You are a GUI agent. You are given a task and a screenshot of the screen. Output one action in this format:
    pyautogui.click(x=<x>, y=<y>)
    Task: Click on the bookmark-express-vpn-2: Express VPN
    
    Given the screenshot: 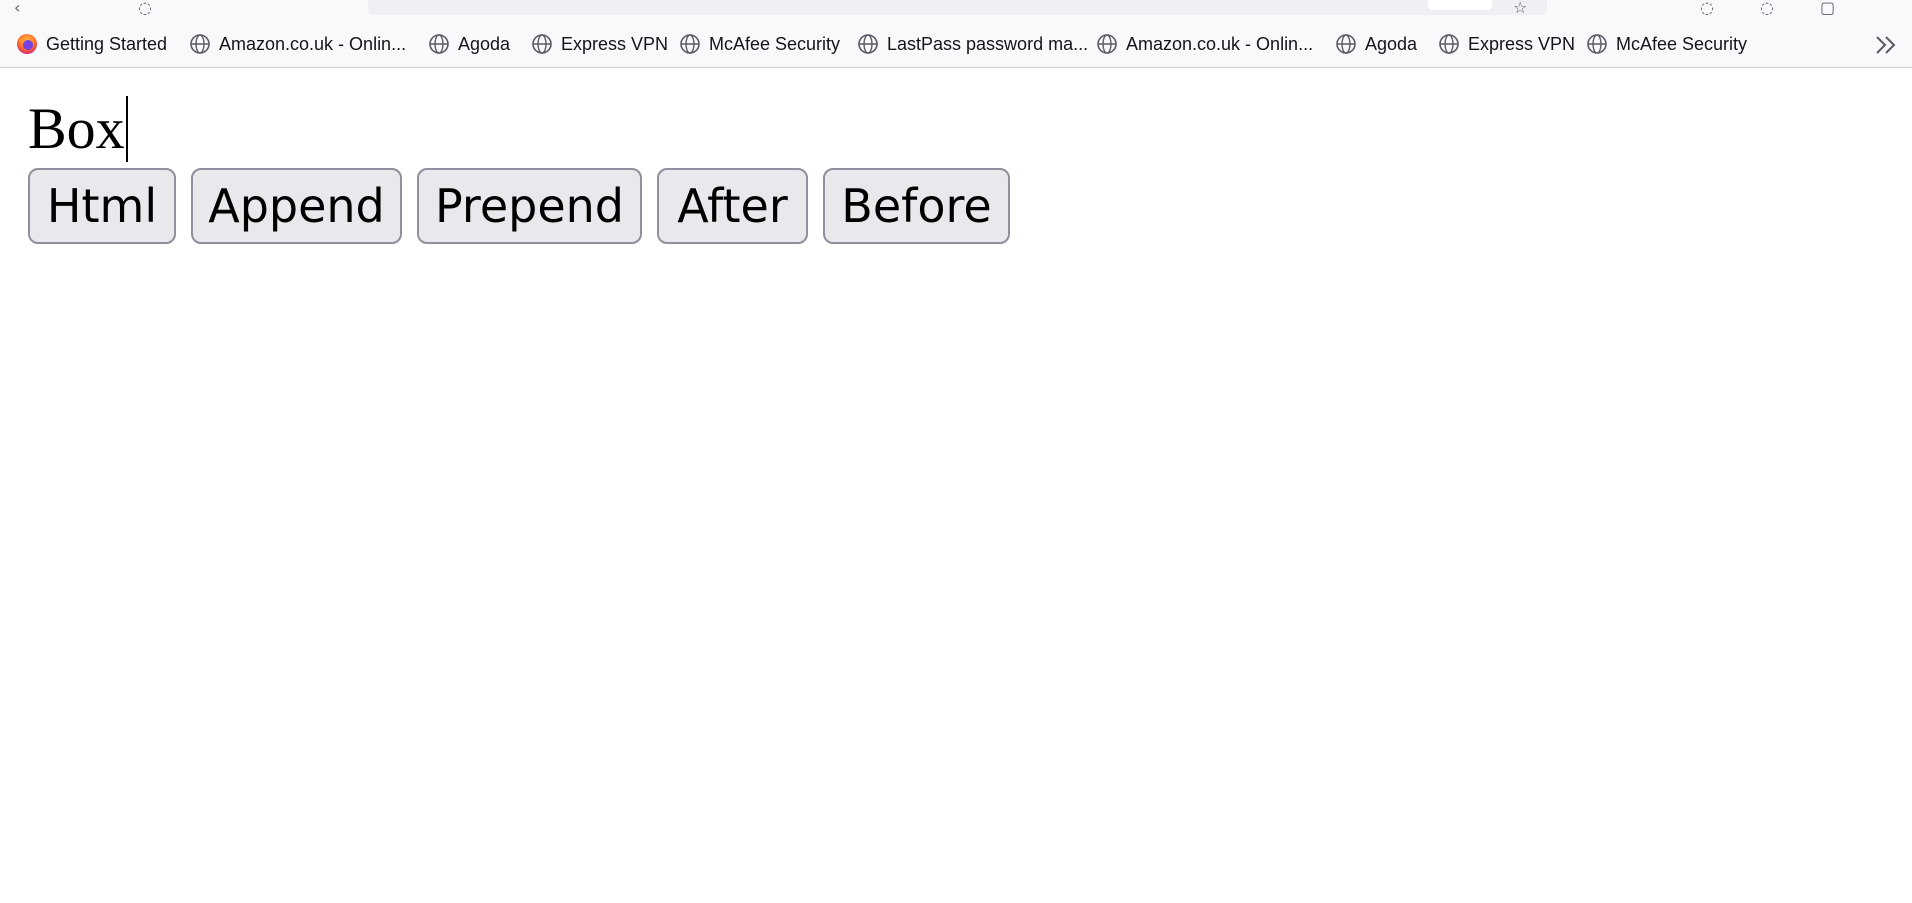 What is the action you would take?
    pyautogui.click(x=1506, y=44)
    